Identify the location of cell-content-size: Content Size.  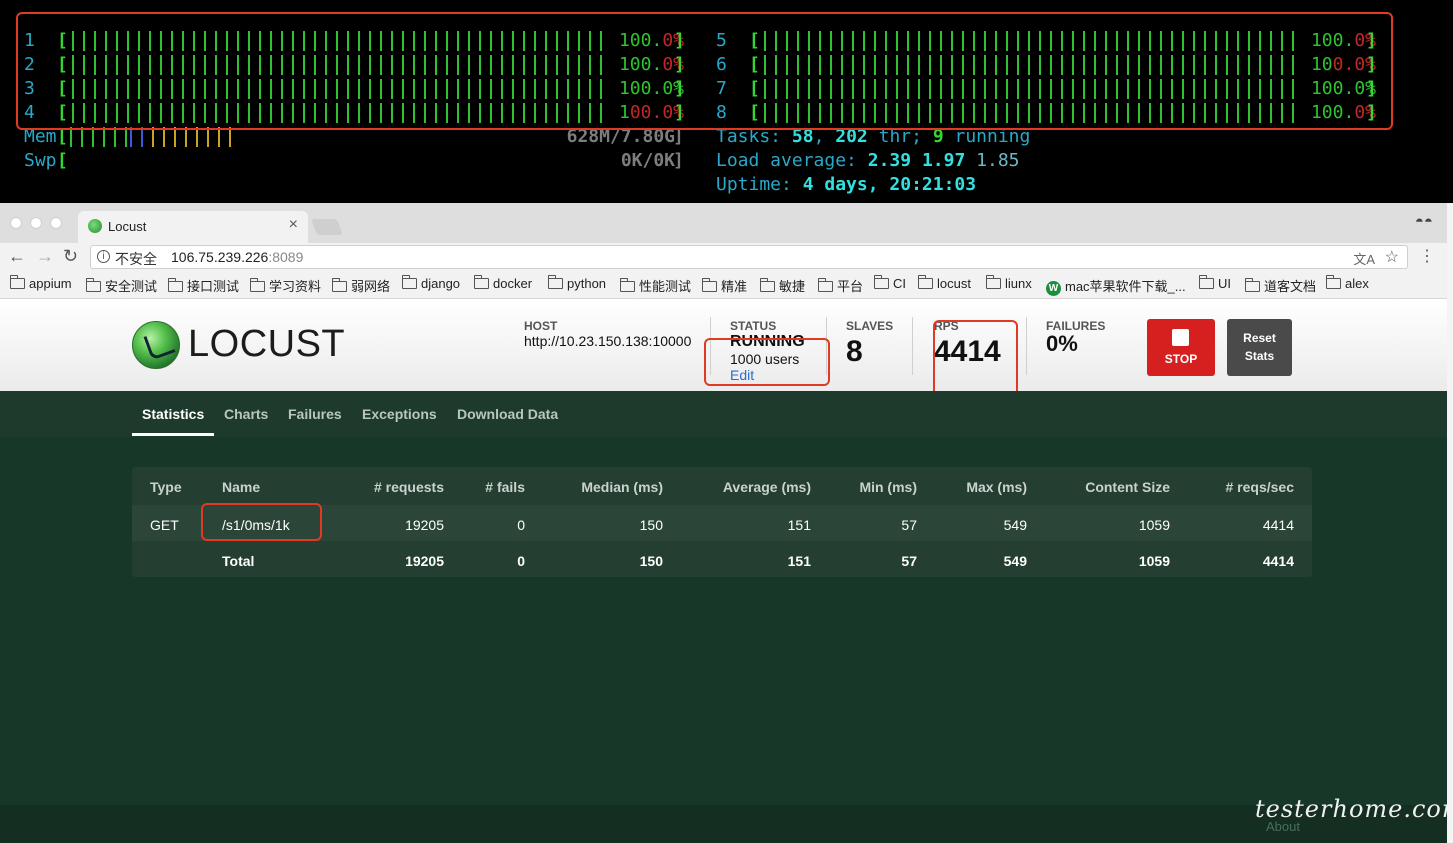
(1127, 487).